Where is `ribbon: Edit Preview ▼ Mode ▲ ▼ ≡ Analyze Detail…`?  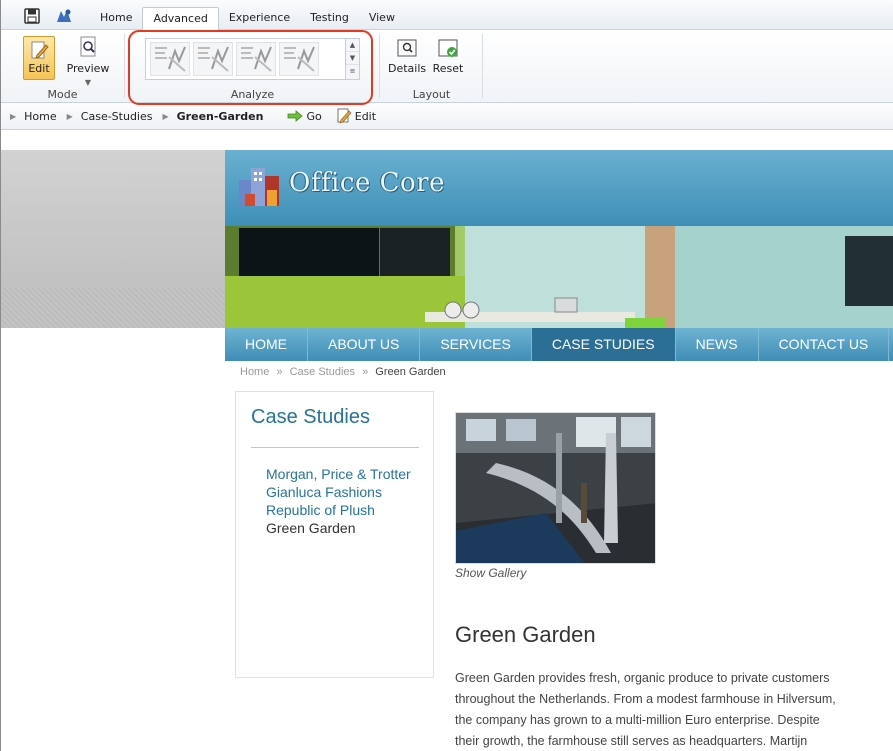 ribbon: Edit Preview ▼ Mode ▲ ▼ ≡ Analyze Detail… is located at coordinates (446, 66).